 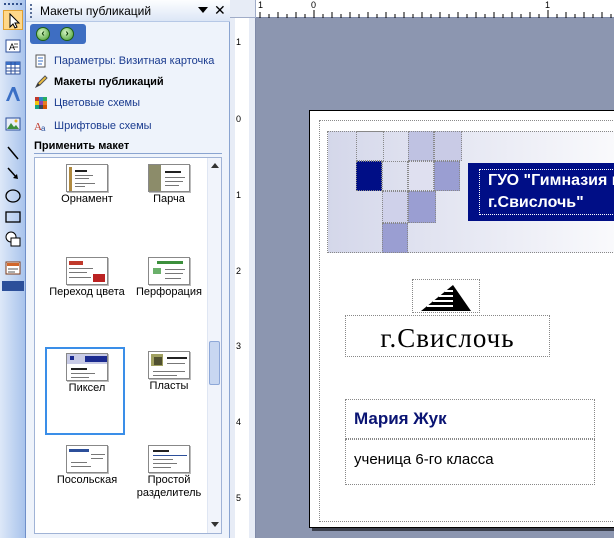 I want to click on design-item-ornament: Орнамент, so click(x=87, y=204).